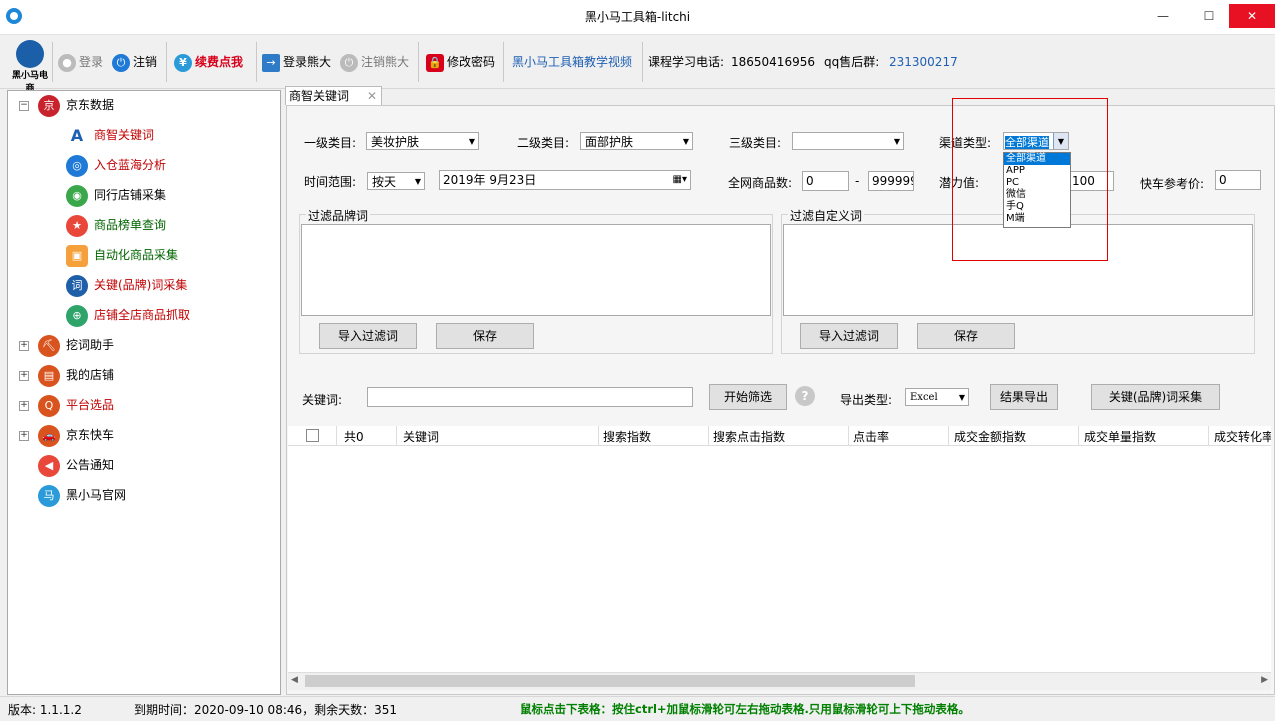 This screenshot has width=1275, height=721. I want to click on total-min-input: 0, so click(825, 181).